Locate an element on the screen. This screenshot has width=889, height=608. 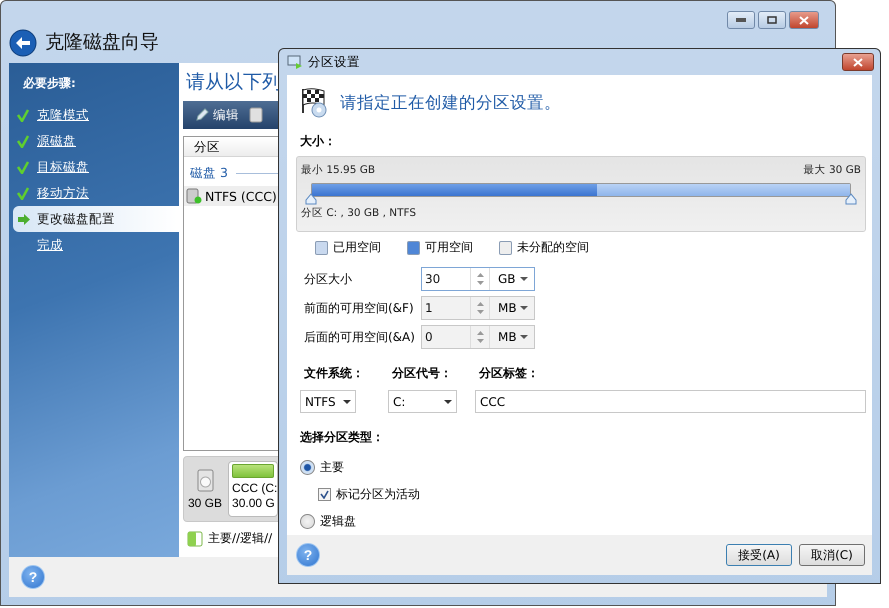
field-label: 后面的可用空间(&A) is located at coordinates (360, 337).